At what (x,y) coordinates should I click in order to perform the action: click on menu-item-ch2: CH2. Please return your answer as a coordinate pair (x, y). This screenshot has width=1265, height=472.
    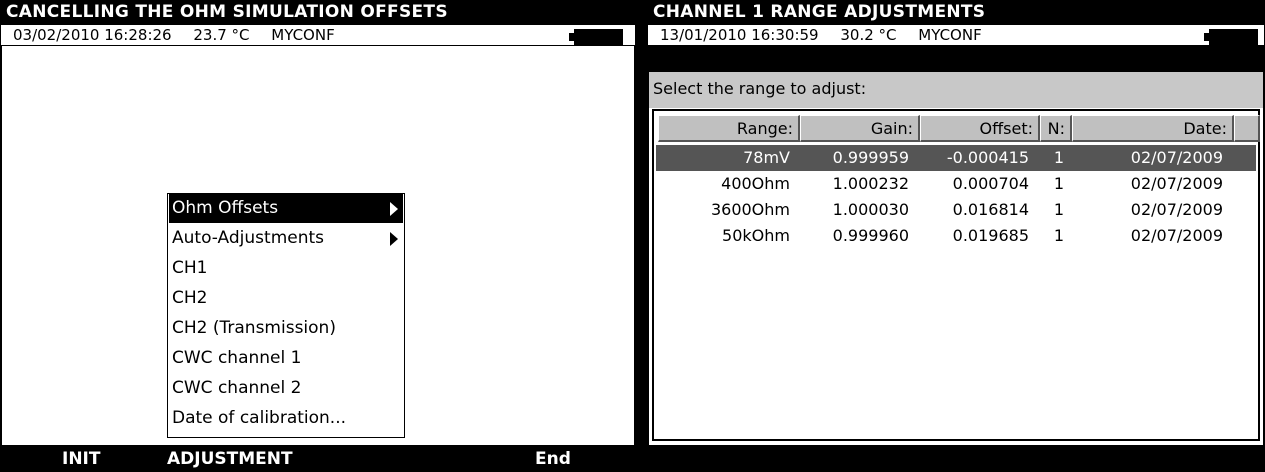
    Looking at the image, I should click on (286, 298).